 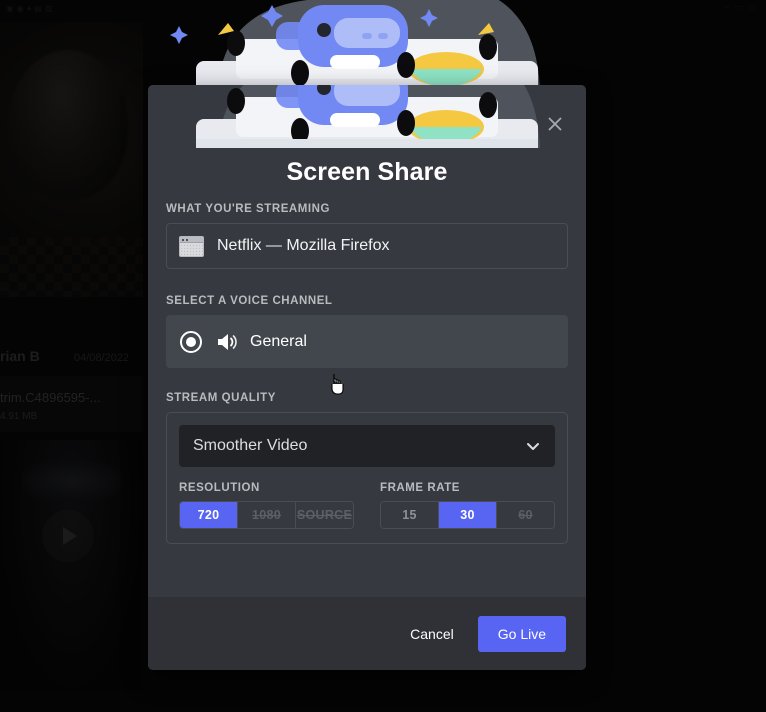 I want to click on streaming-source-name: Netflix — Mozilla Firefox, so click(x=303, y=245).